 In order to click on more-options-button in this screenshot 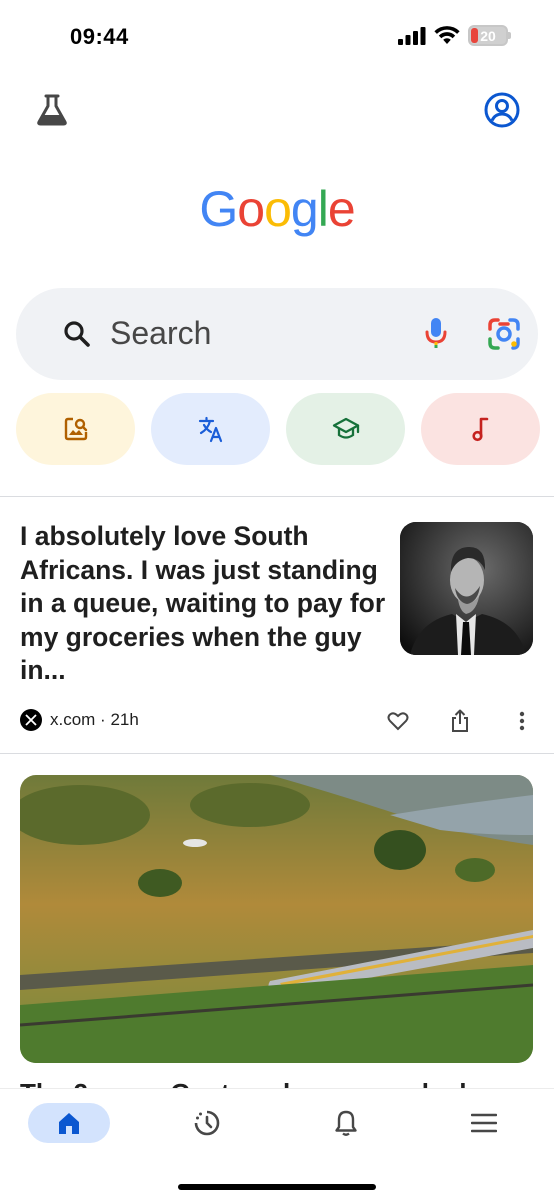, I will do `click(522, 721)`.